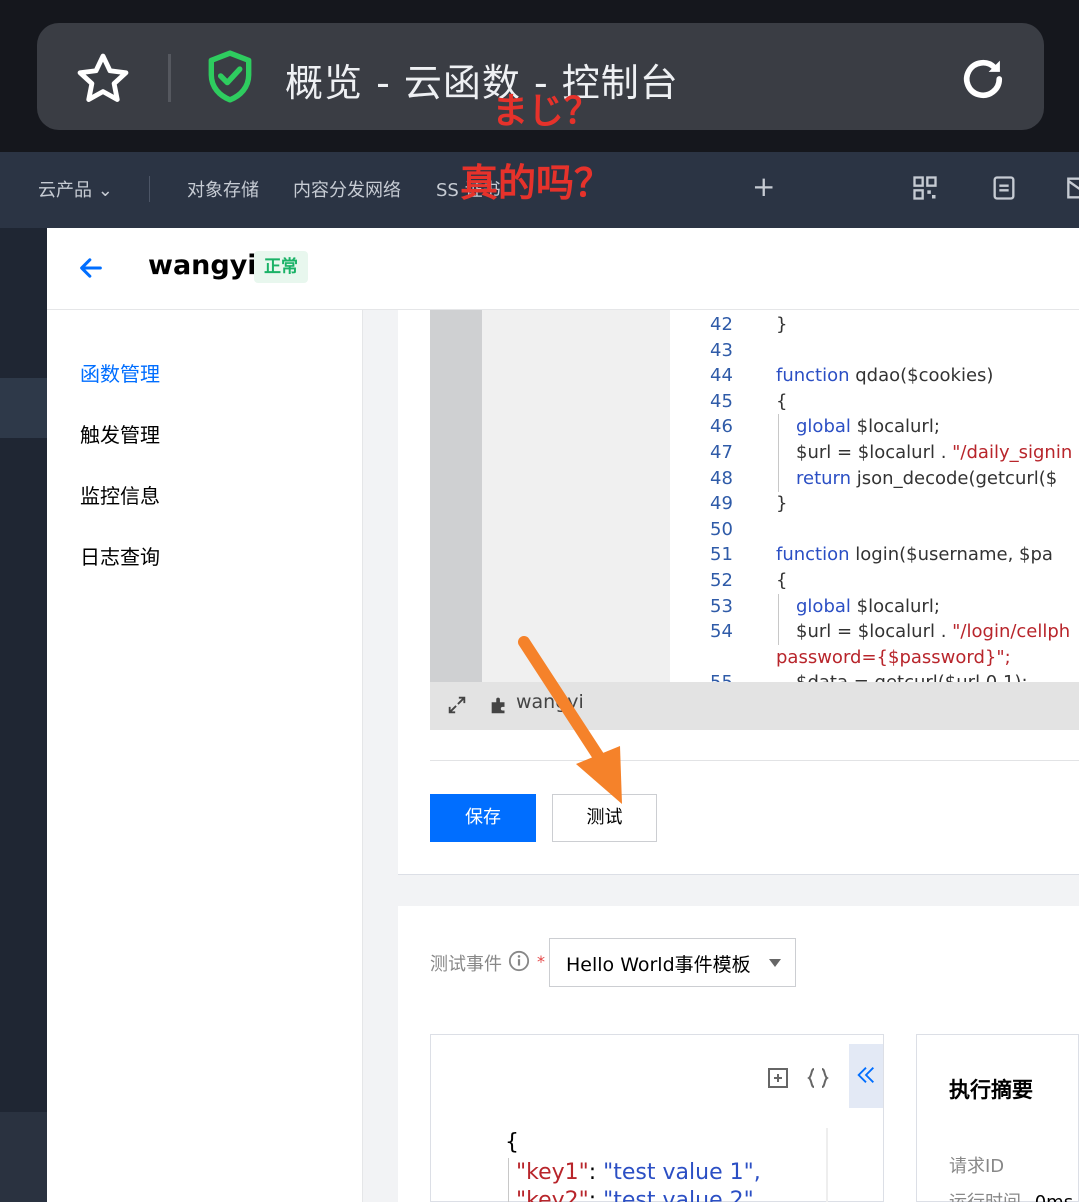 Image resolution: width=1079 pixels, height=1202 pixels. I want to click on line-number: 44, so click(721, 376).